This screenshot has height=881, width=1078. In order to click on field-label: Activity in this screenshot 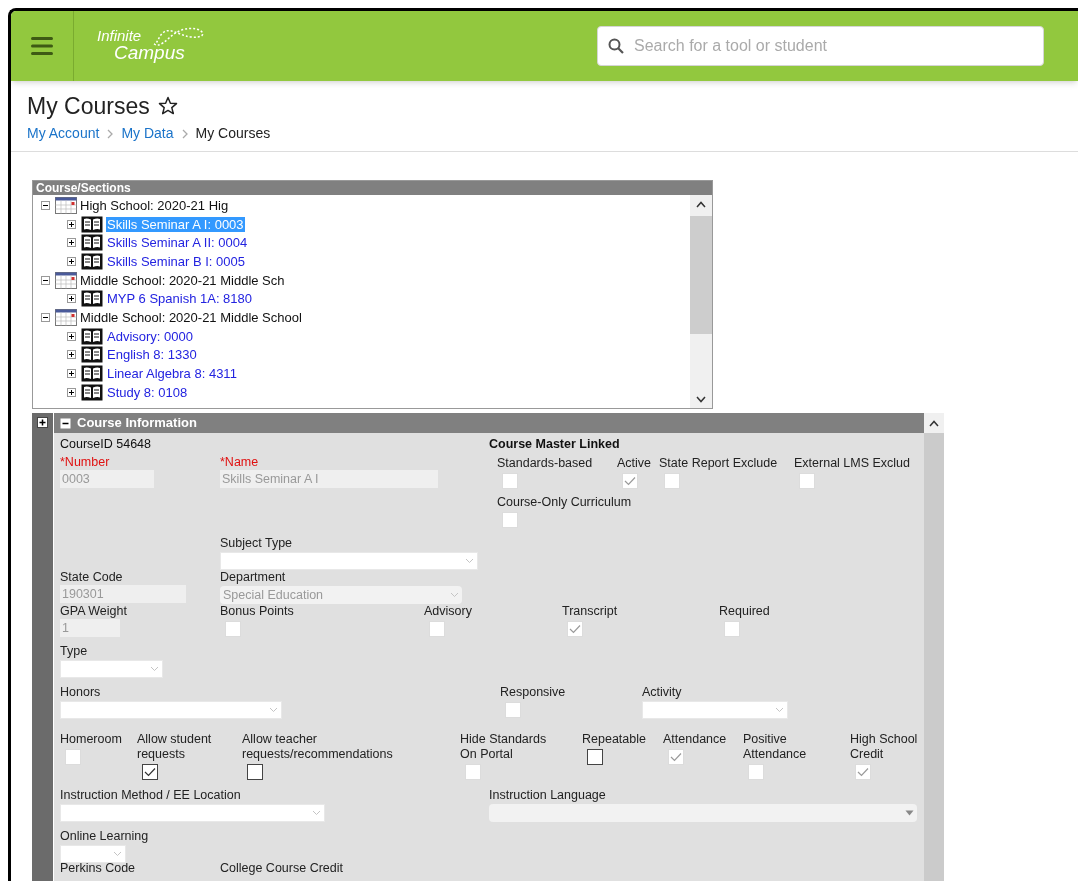, I will do `click(662, 692)`.